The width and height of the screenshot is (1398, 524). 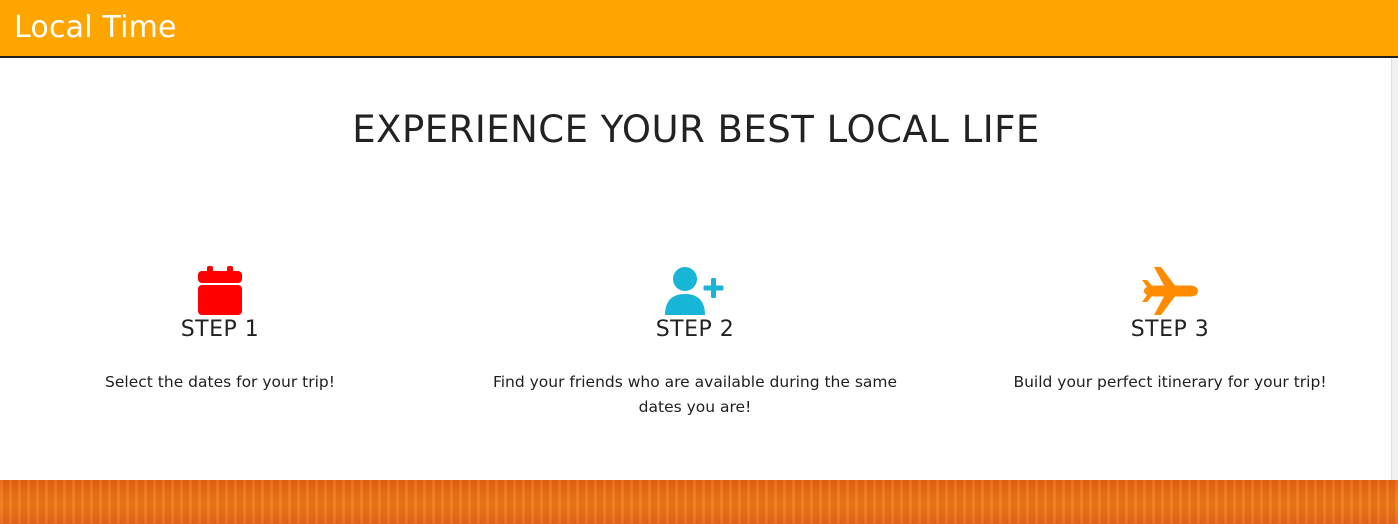 What do you see at coordinates (695, 329) in the screenshot?
I see `step-title: STEP 2` at bounding box center [695, 329].